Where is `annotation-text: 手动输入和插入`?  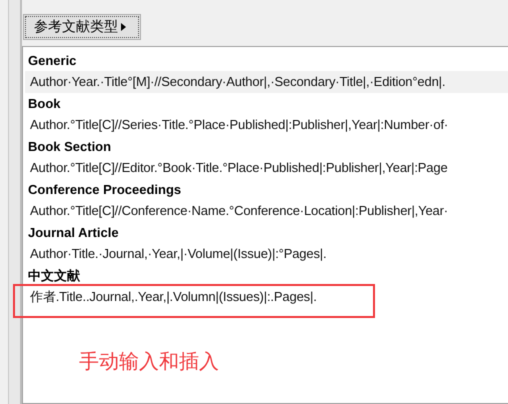
annotation-text: 手动输入和插入 is located at coordinates (149, 361).